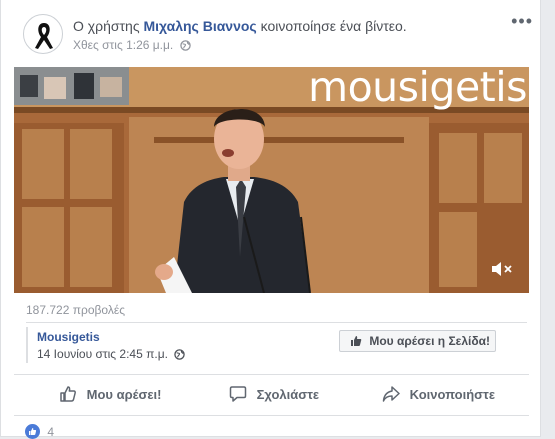  I want to click on title-prefix: Ο χρήστης, so click(106, 26).